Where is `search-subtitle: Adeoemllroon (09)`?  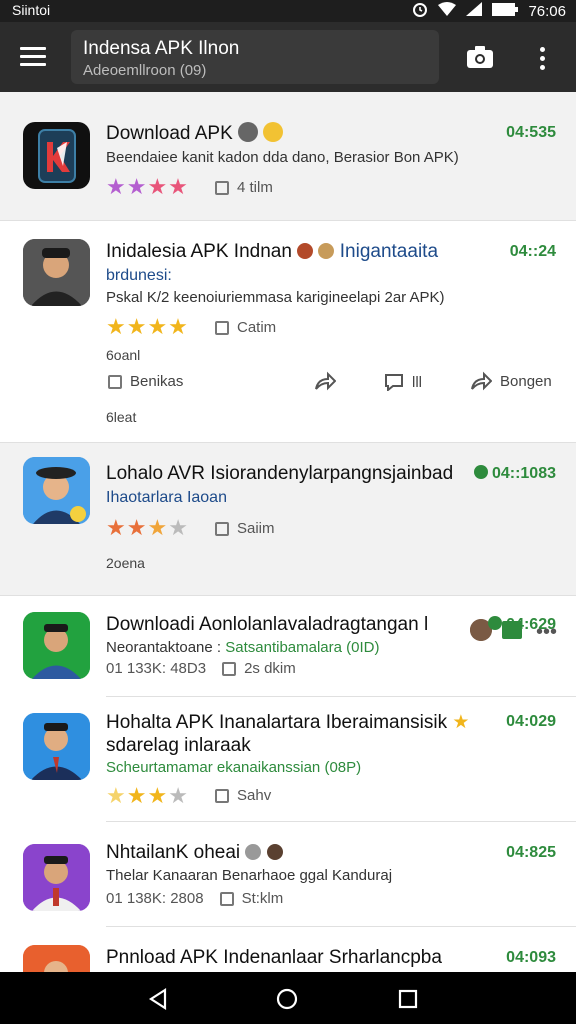
search-subtitle: Adeoemllroon (09) is located at coordinates (145, 70).